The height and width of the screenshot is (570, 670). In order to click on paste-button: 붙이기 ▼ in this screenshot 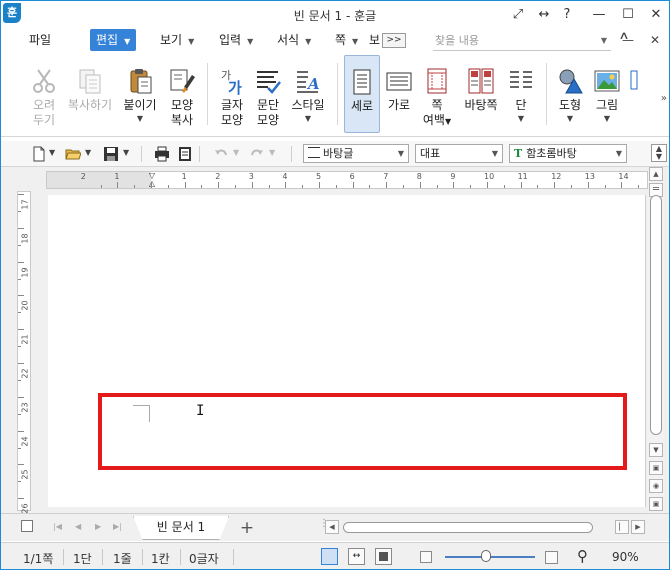, I will do `click(140, 94)`.